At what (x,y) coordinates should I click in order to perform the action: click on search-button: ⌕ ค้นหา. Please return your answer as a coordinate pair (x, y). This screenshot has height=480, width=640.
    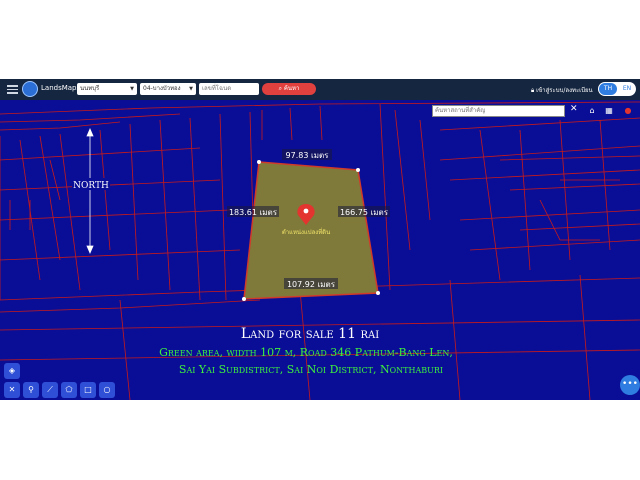
    Looking at the image, I should click on (289, 89).